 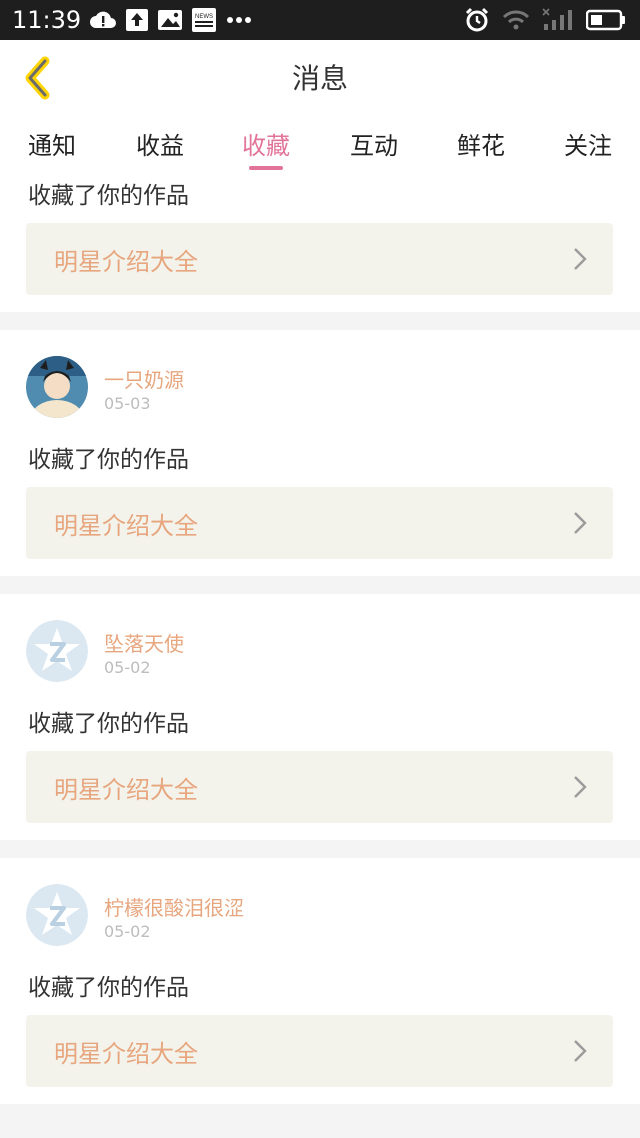 I want to click on author-name: 柠檬很酸泪很涩, so click(x=174, y=906).